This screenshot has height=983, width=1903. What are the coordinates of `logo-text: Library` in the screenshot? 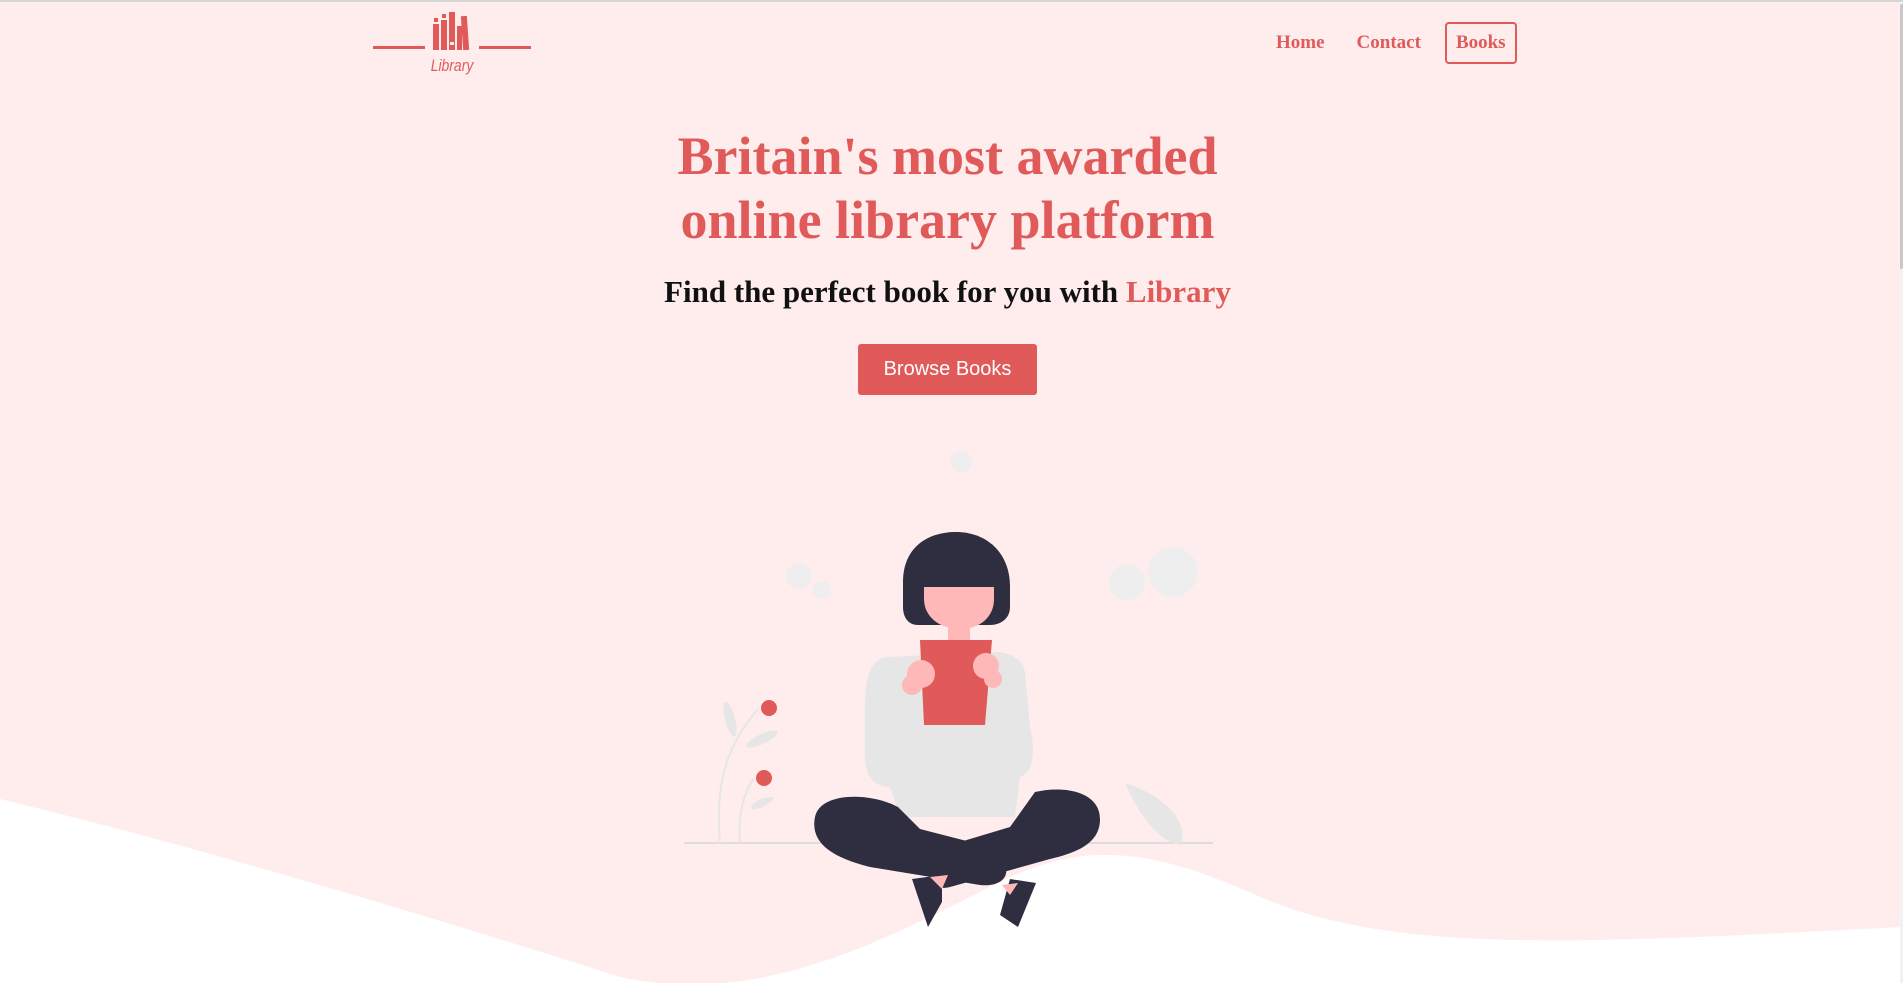 It's located at (452, 65).